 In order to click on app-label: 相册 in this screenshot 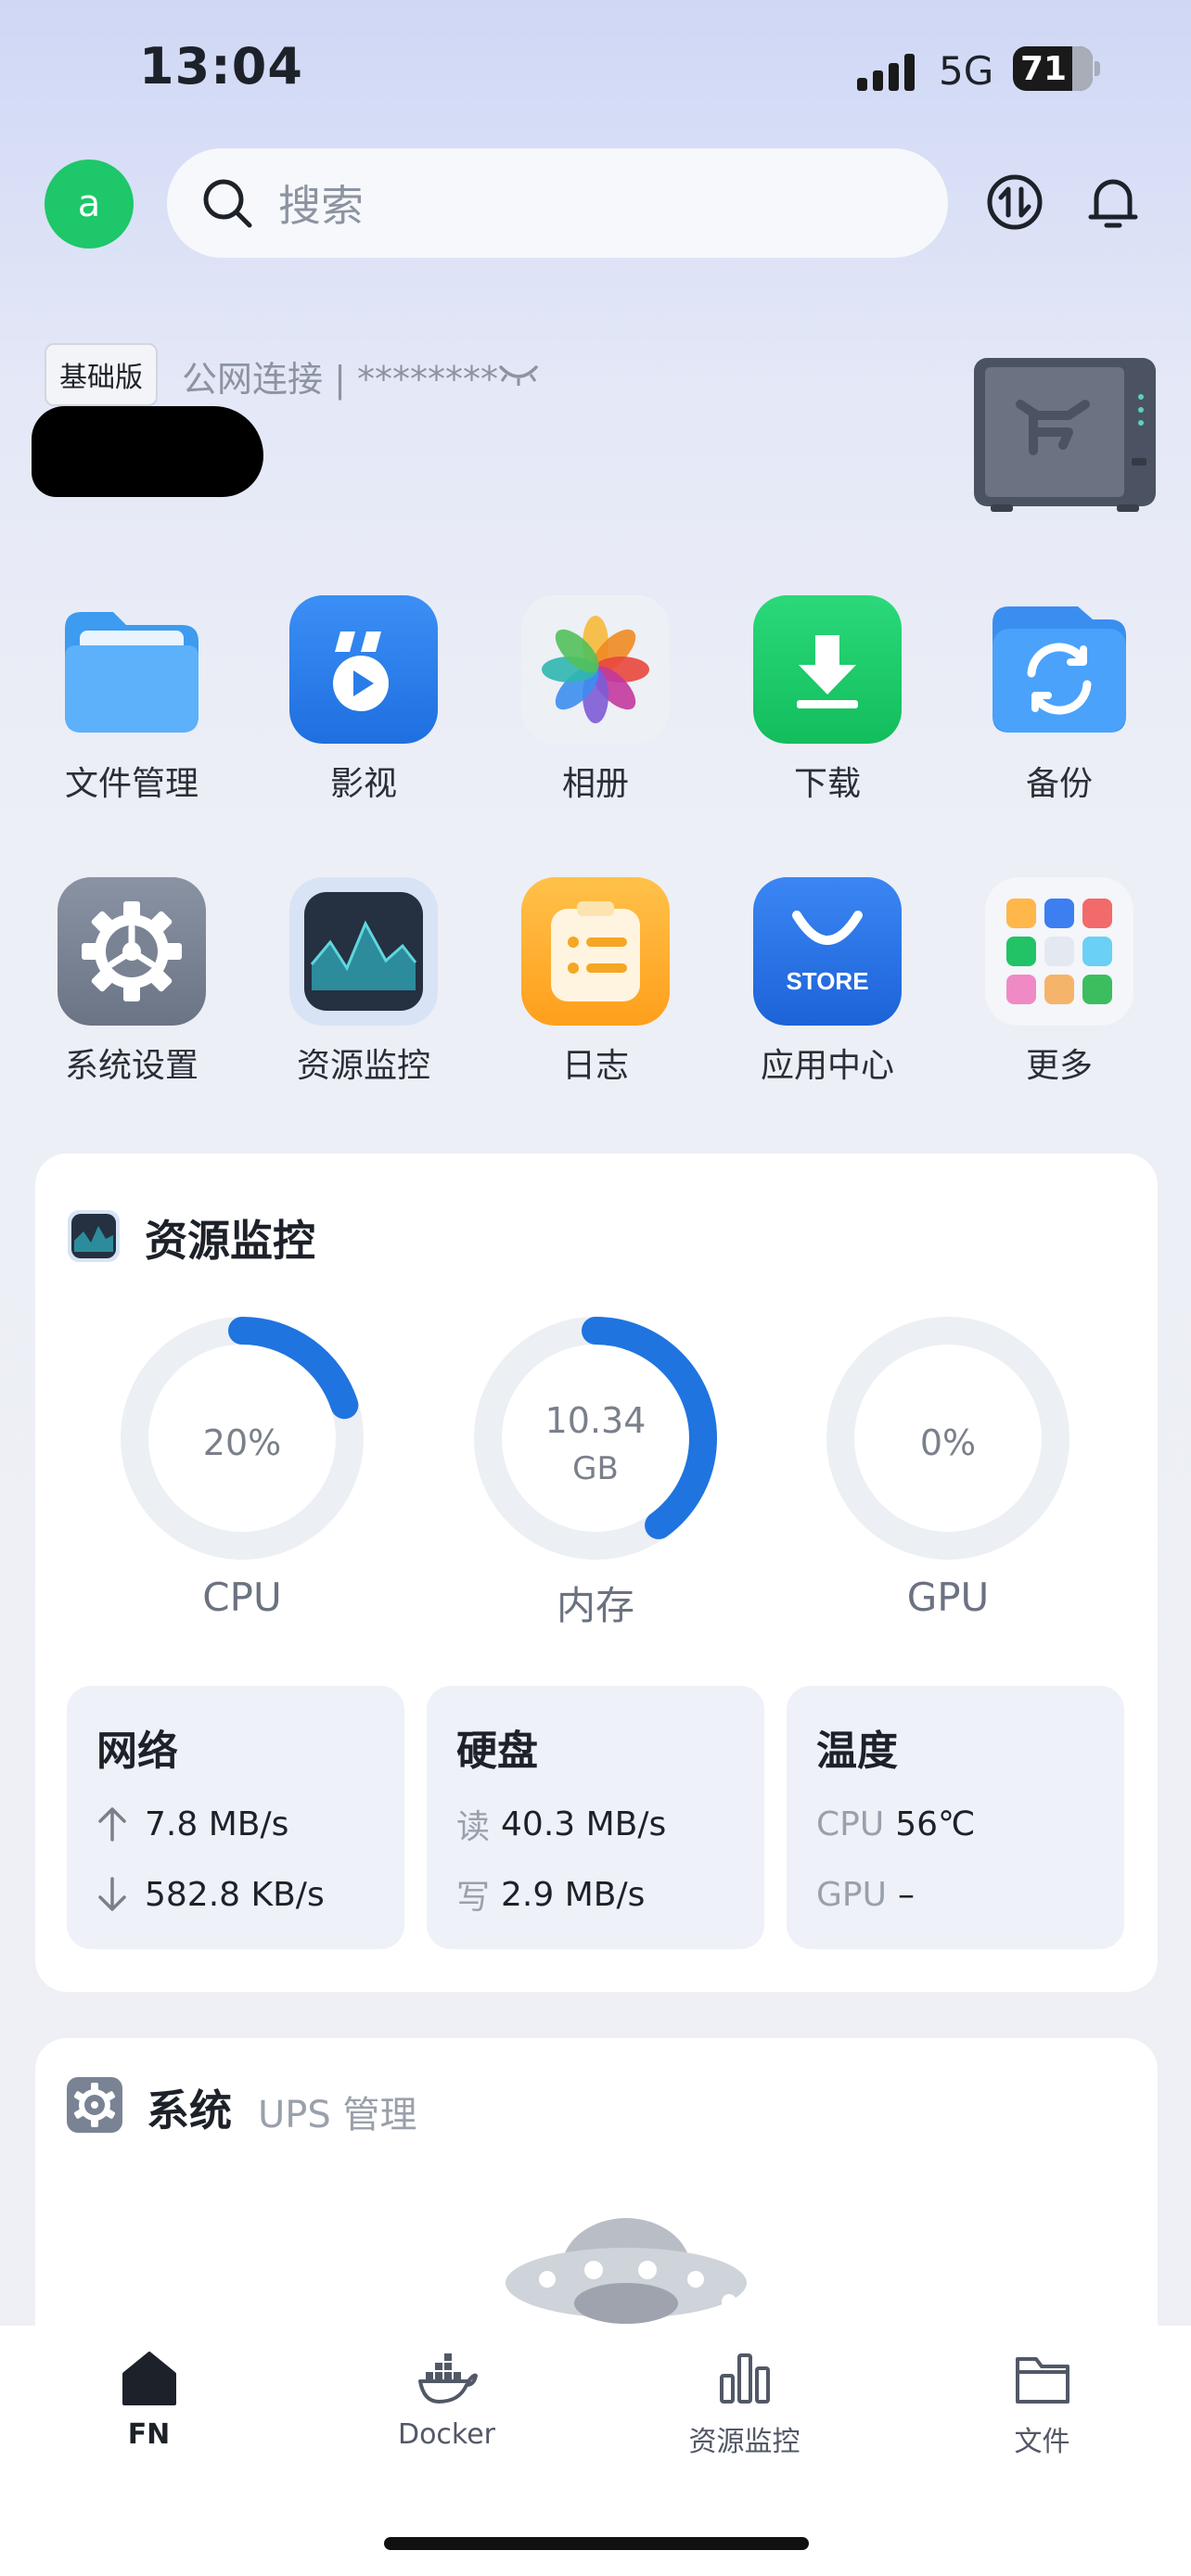, I will do `click(595, 784)`.